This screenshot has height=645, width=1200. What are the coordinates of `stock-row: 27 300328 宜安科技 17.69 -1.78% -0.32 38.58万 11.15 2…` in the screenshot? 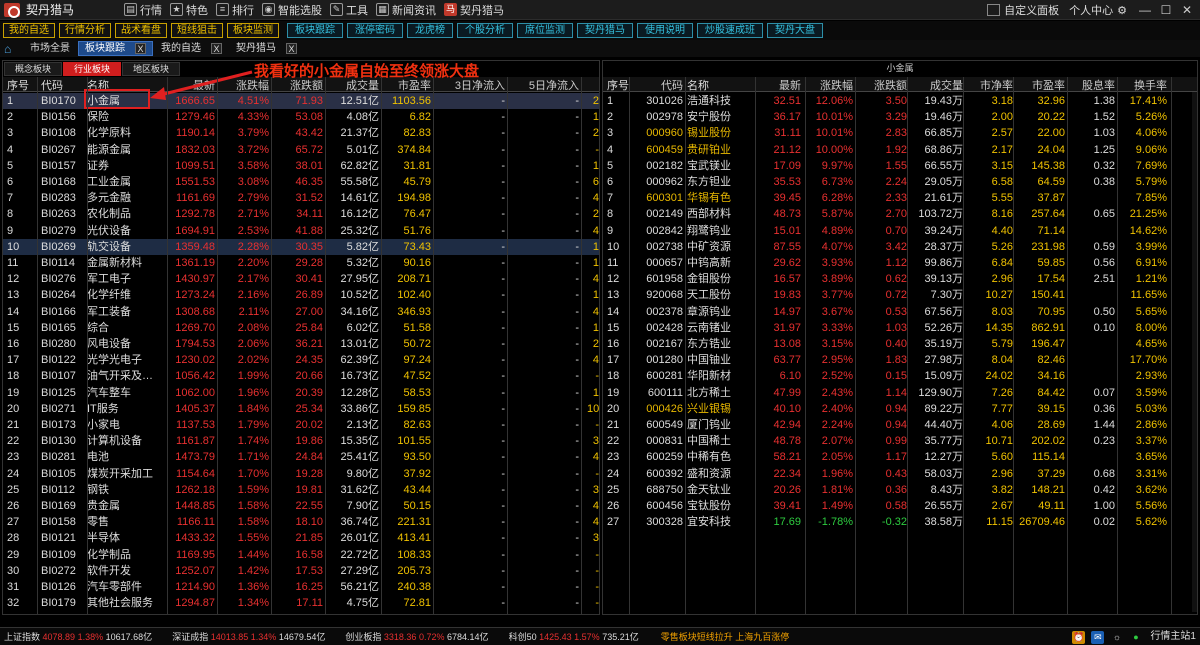 It's located at (900, 522).